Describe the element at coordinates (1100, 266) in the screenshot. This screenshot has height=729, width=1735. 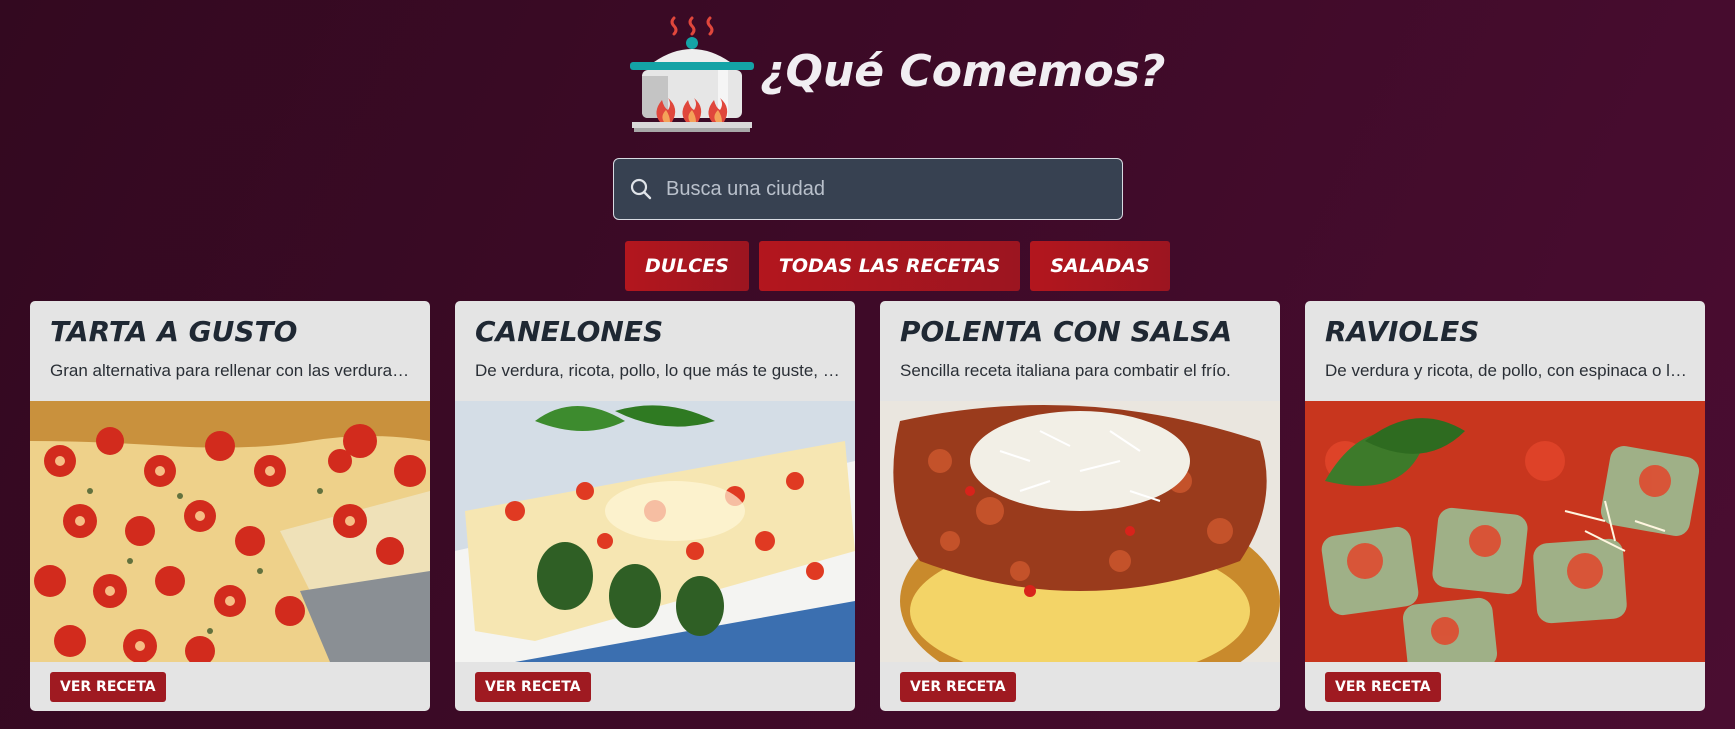
I see `filter-saladas-button: SALADAS` at that location.